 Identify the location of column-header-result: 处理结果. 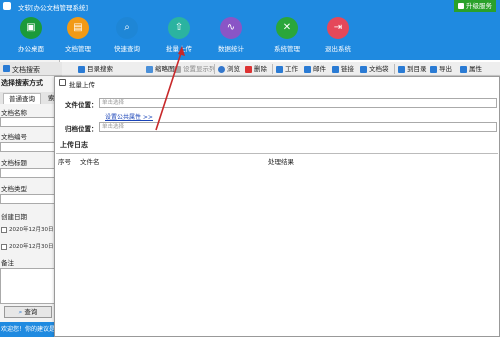
(281, 162).